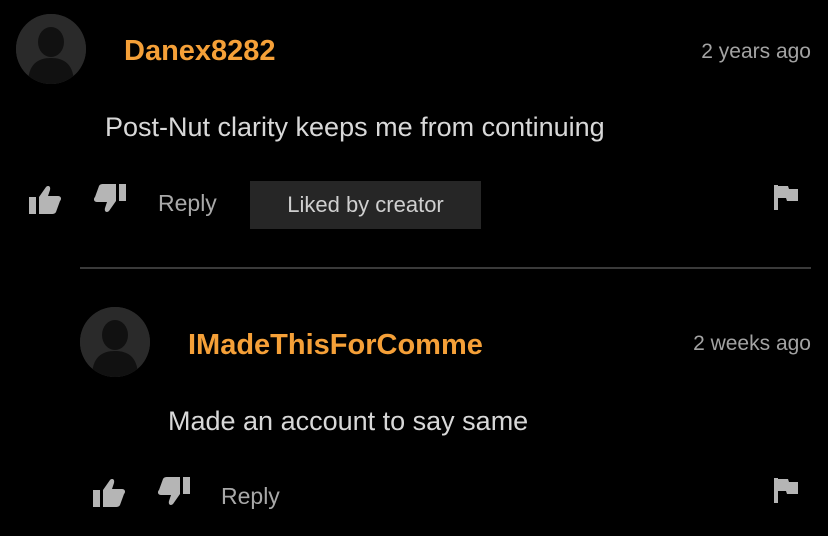 The height and width of the screenshot is (536, 828). I want to click on timestamp: 2 weeks ago, so click(752, 343).